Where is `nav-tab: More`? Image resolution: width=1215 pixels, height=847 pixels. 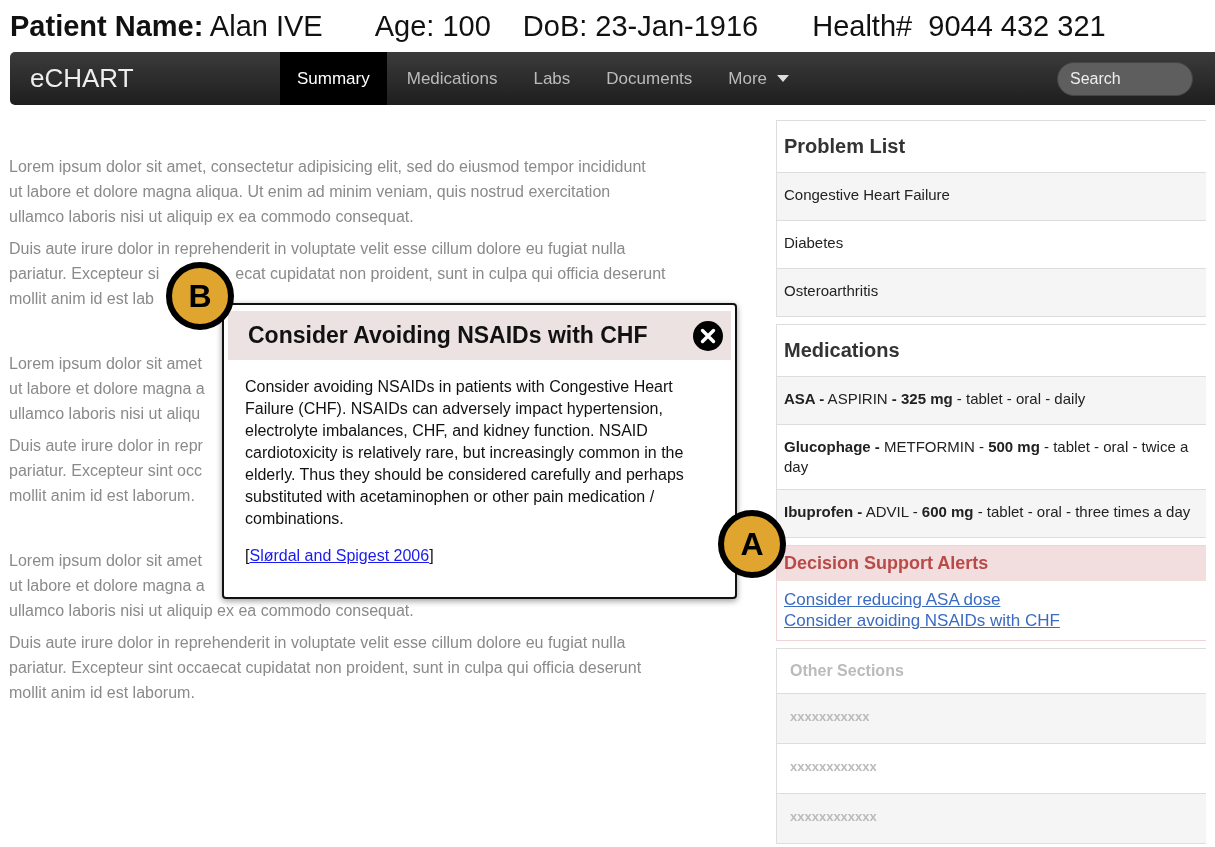 nav-tab: More is located at coordinates (757, 78).